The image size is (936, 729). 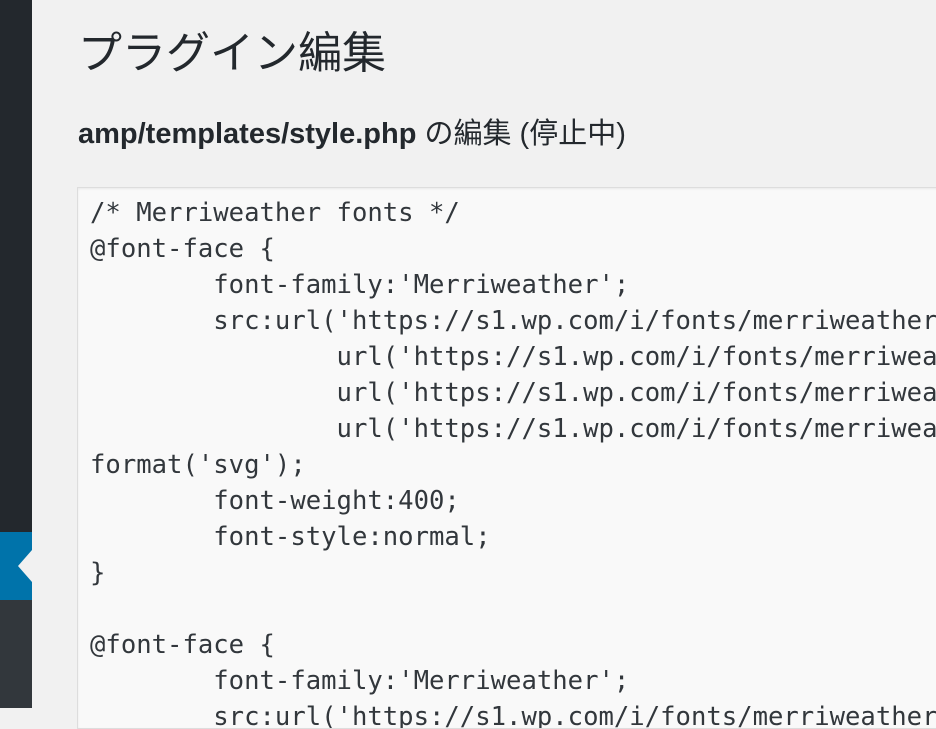 What do you see at coordinates (25, 566) in the screenshot?
I see `sidebar-current-arrow` at bounding box center [25, 566].